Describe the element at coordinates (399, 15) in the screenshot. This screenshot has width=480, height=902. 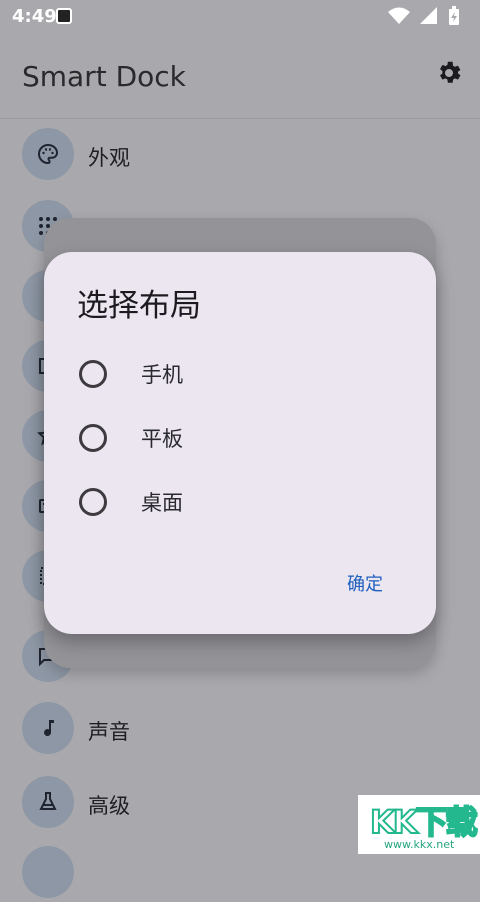
I see `wifi-icon` at that location.